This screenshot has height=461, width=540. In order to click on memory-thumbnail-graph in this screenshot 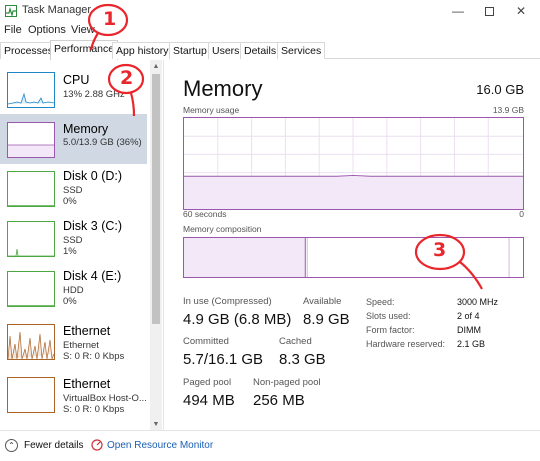, I will do `click(31, 140)`.